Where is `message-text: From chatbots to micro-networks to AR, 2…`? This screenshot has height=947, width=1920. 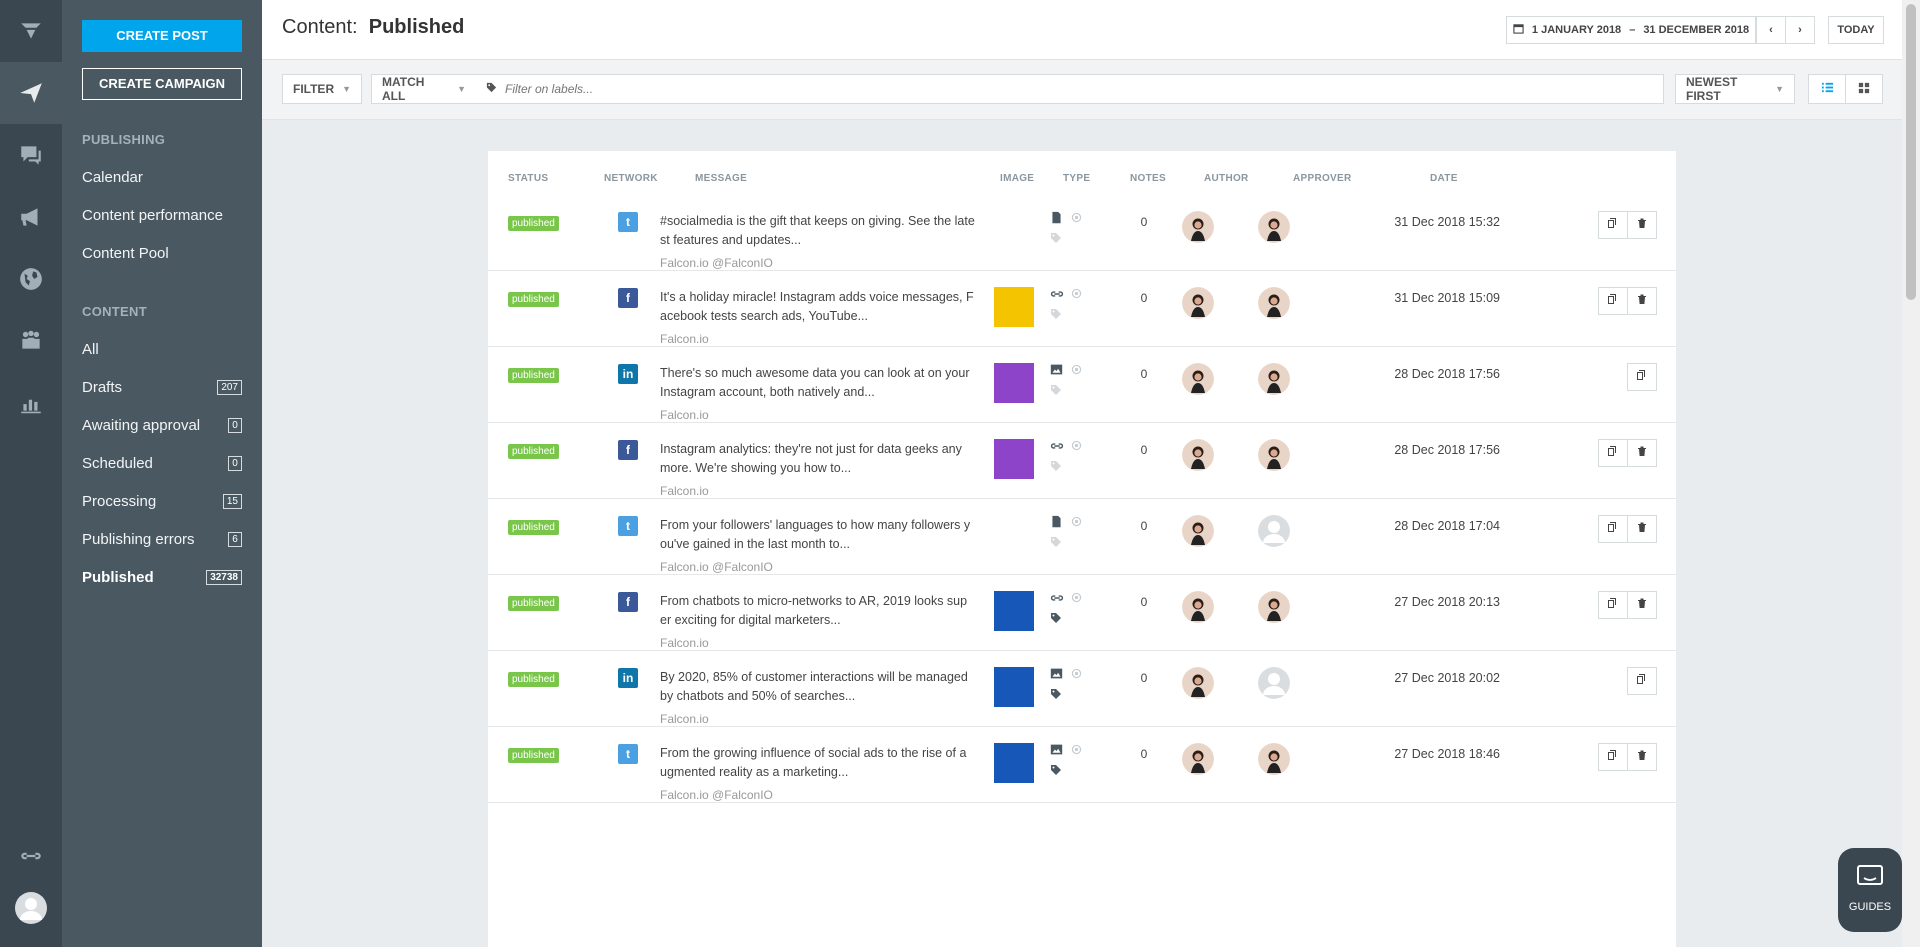
message-text: From chatbots to micro-networks to AR, 2… is located at coordinates (819, 611).